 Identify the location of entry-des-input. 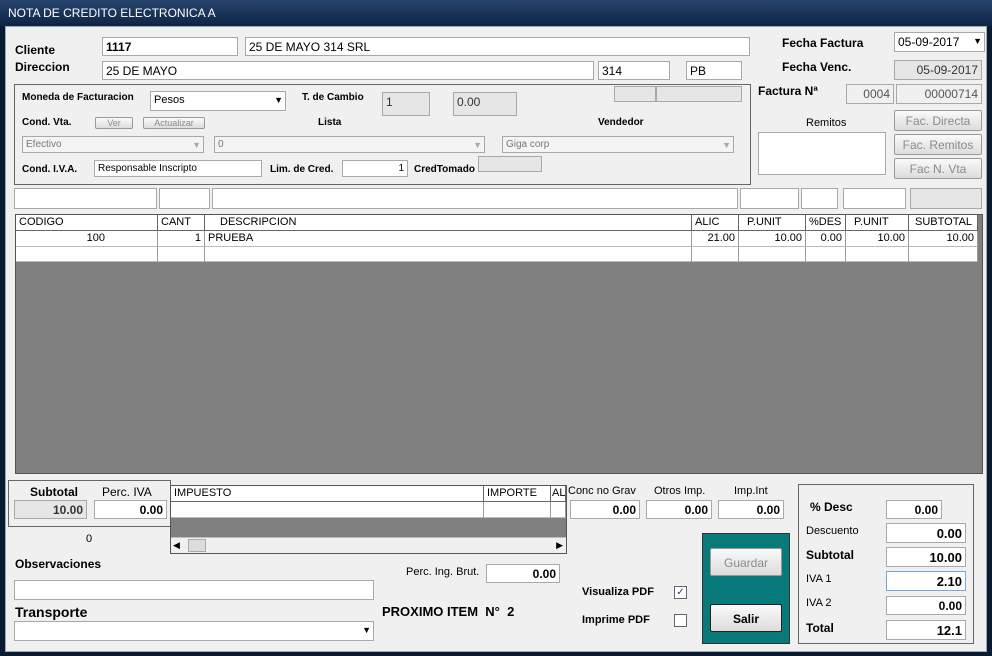
(819, 198).